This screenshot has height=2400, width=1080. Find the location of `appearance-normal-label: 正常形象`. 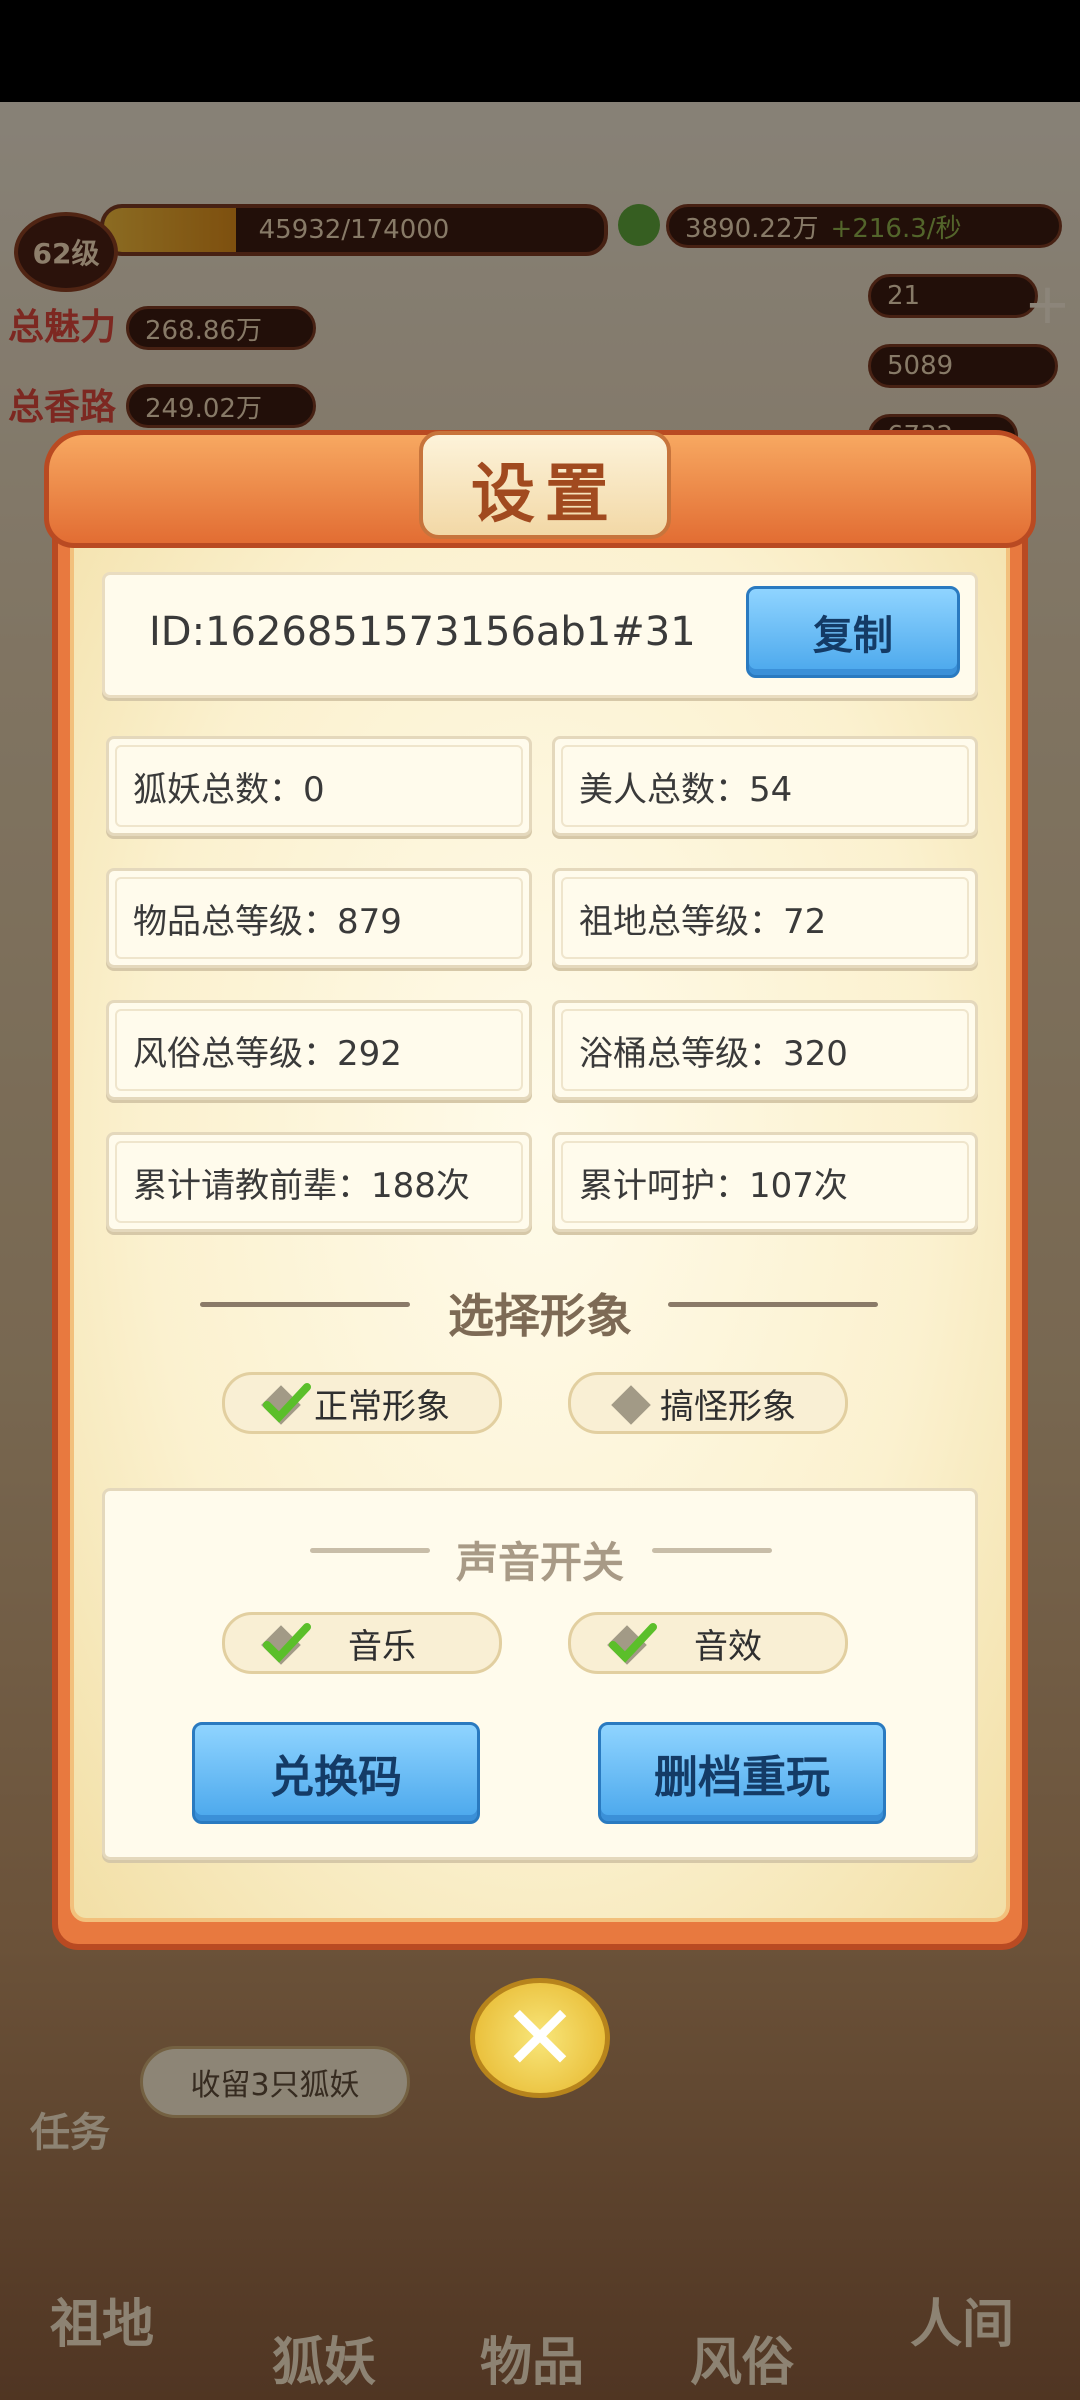

appearance-normal-label: 正常形象 is located at coordinates (382, 1406).